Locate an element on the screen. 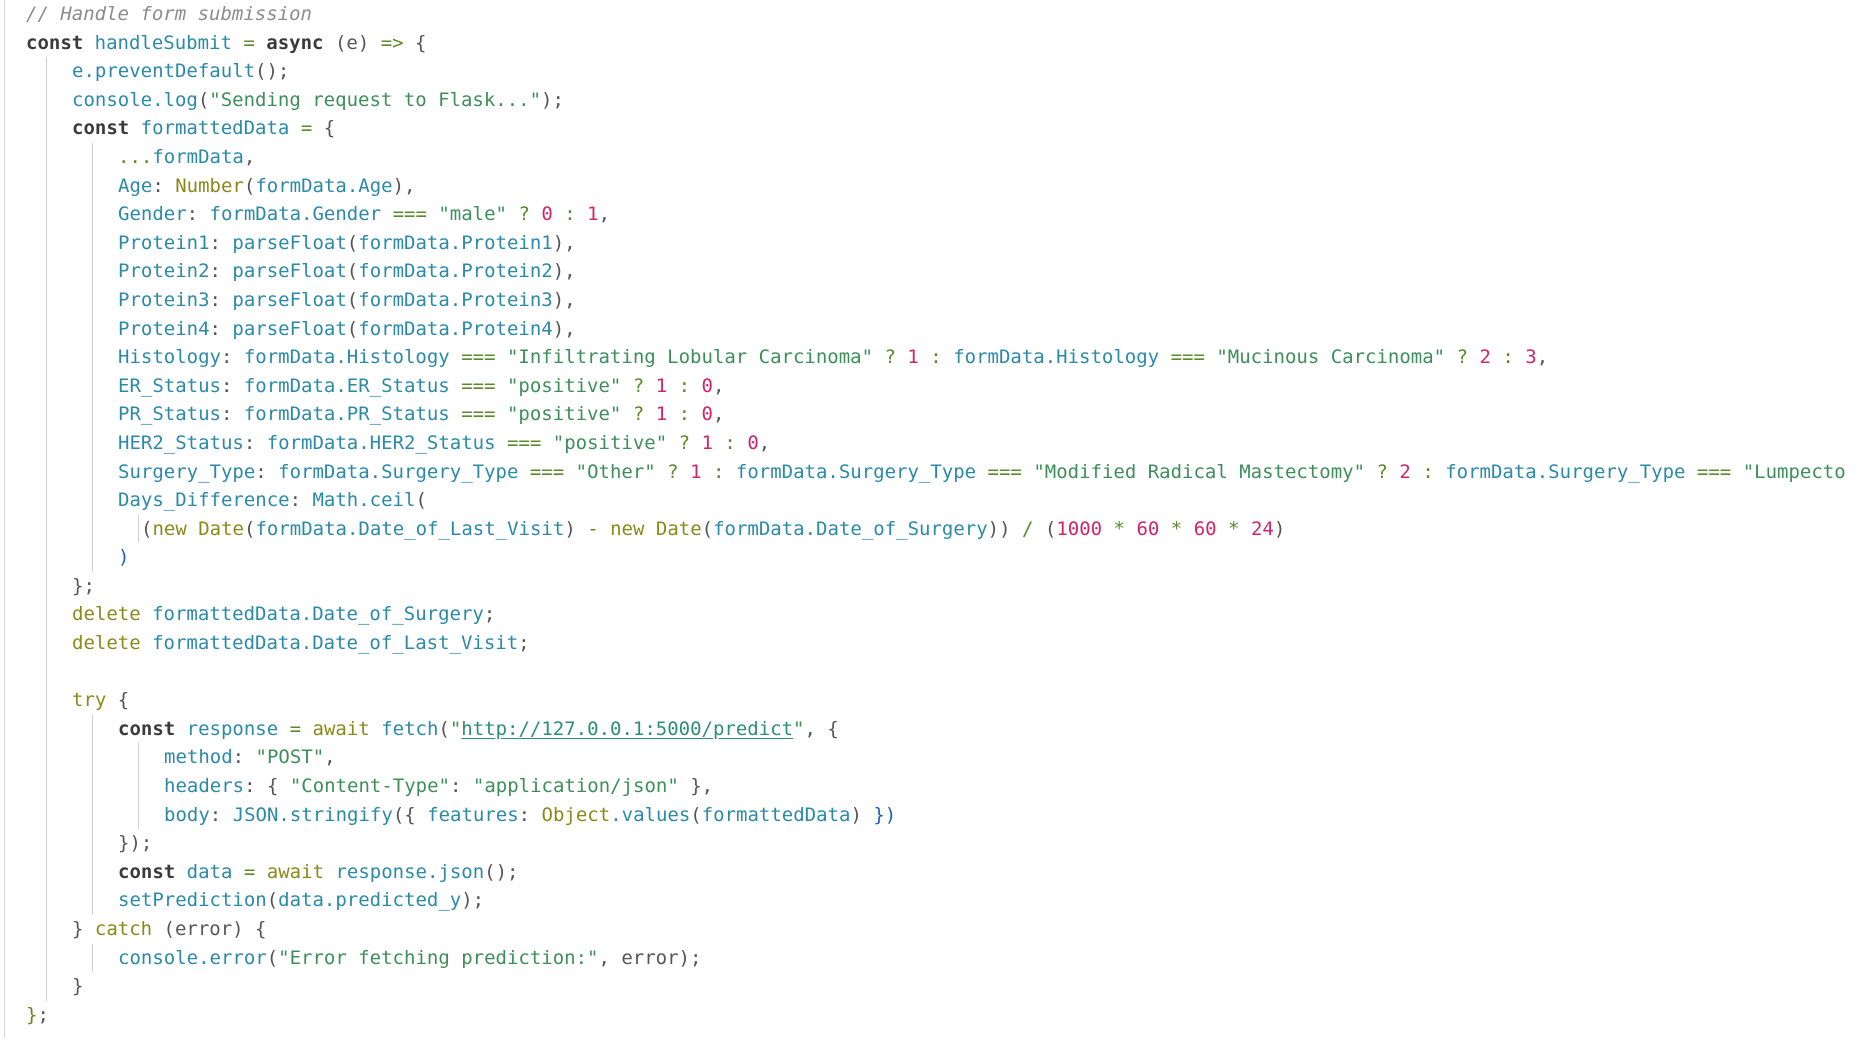 The height and width of the screenshot is (1038, 1861). code-line: Protein4: parseFloat(formData.Protein4), is located at coordinates (943, 329).